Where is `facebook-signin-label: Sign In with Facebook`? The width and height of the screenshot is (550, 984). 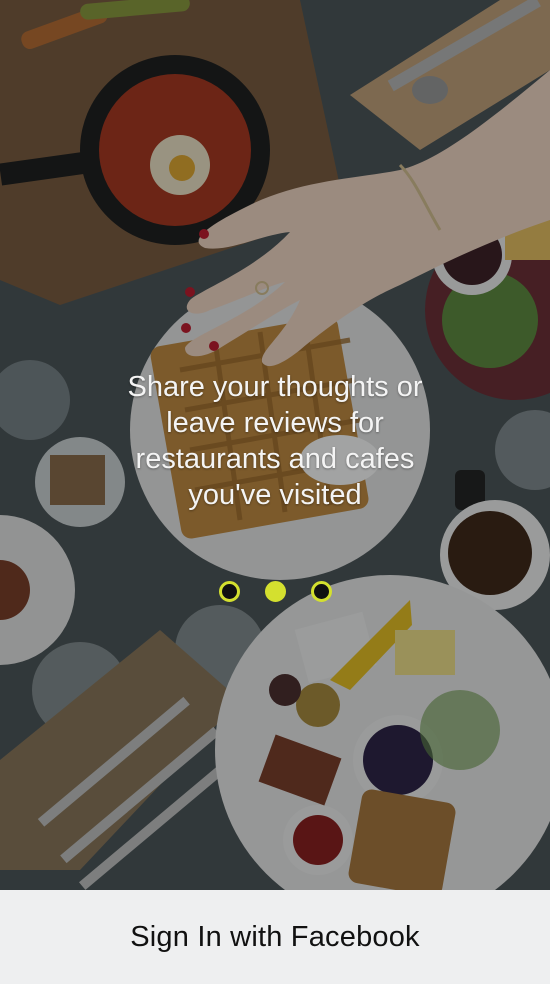
facebook-signin-label: Sign In with Facebook is located at coordinates (275, 936).